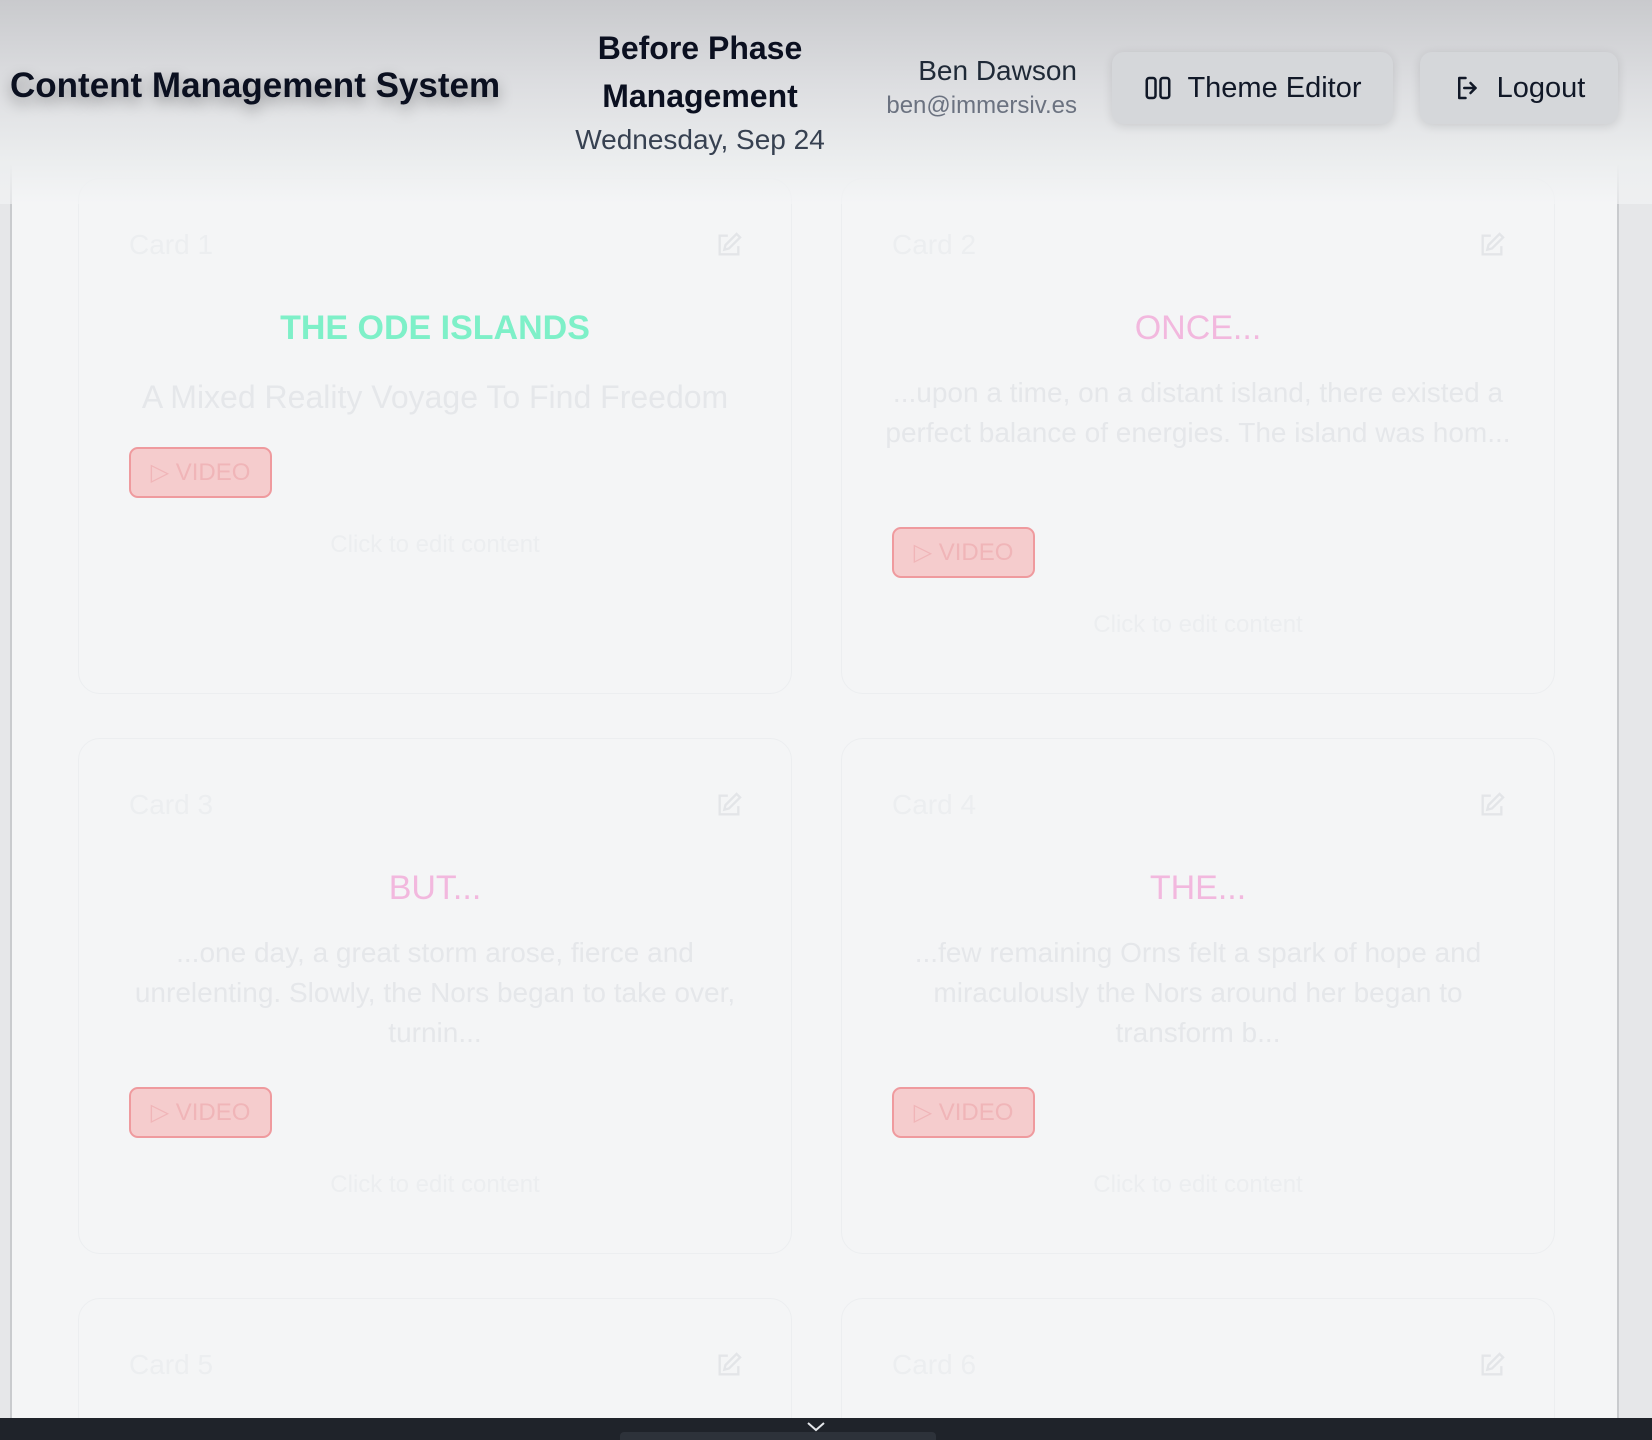 The height and width of the screenshot is (1440, 1652). What do you see at coordinates (1467, 88) in the screenshot?
I see `logout-icon` at bounding box center [1467, 88].